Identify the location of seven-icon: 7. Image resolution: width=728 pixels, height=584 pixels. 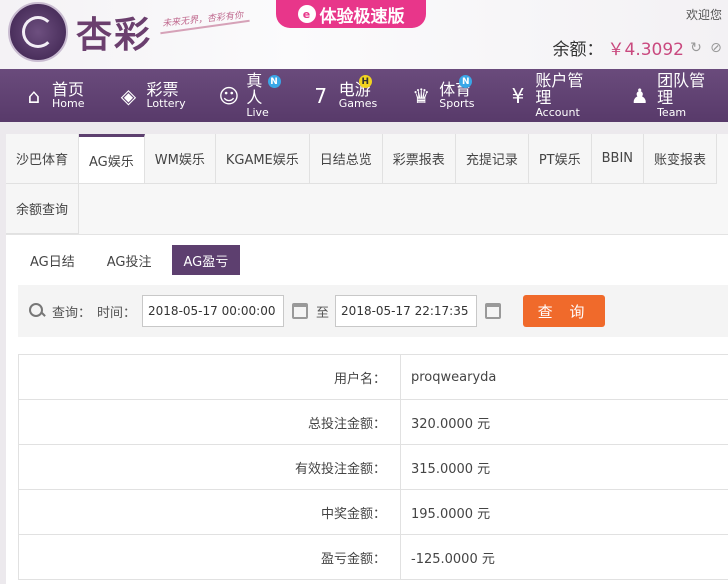
(321, 95).